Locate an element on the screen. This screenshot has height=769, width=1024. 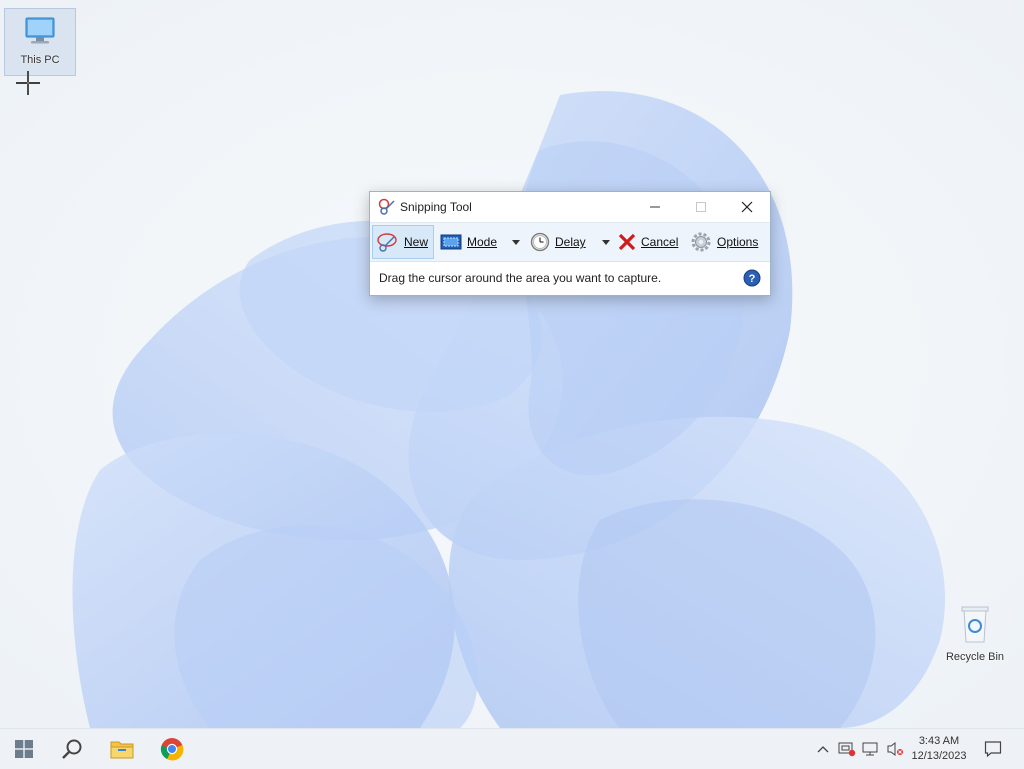
maximize-icon is located at coordinates (701, 207).